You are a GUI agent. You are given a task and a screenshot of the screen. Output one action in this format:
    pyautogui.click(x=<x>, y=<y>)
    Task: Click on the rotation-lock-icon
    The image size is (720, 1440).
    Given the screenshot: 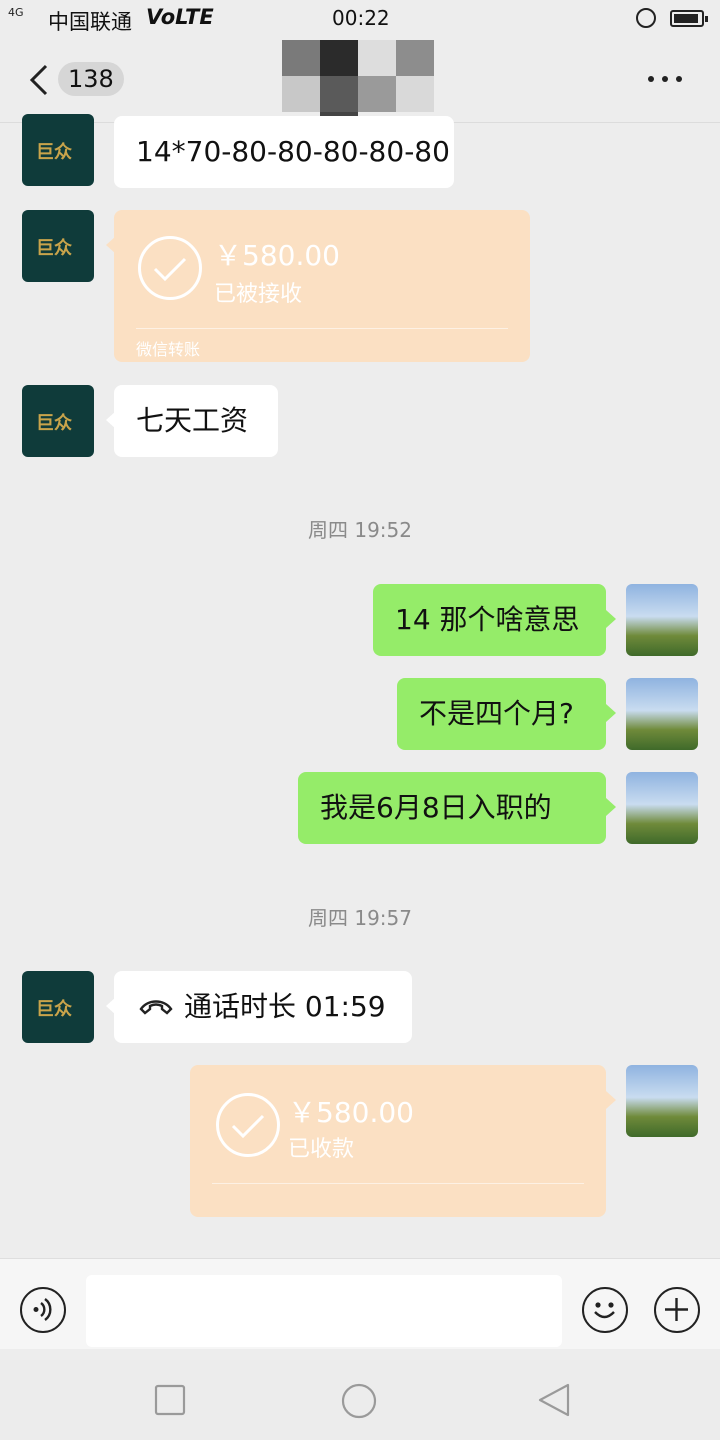 What is the action you would take?
    pyautogui.click(x=646, y=18)
    